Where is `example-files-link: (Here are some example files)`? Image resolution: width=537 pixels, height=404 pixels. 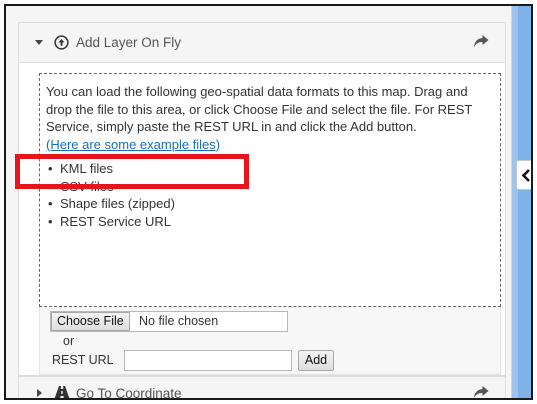
example-files-link: (Here are some example files) is located at coordinates (151, 145).